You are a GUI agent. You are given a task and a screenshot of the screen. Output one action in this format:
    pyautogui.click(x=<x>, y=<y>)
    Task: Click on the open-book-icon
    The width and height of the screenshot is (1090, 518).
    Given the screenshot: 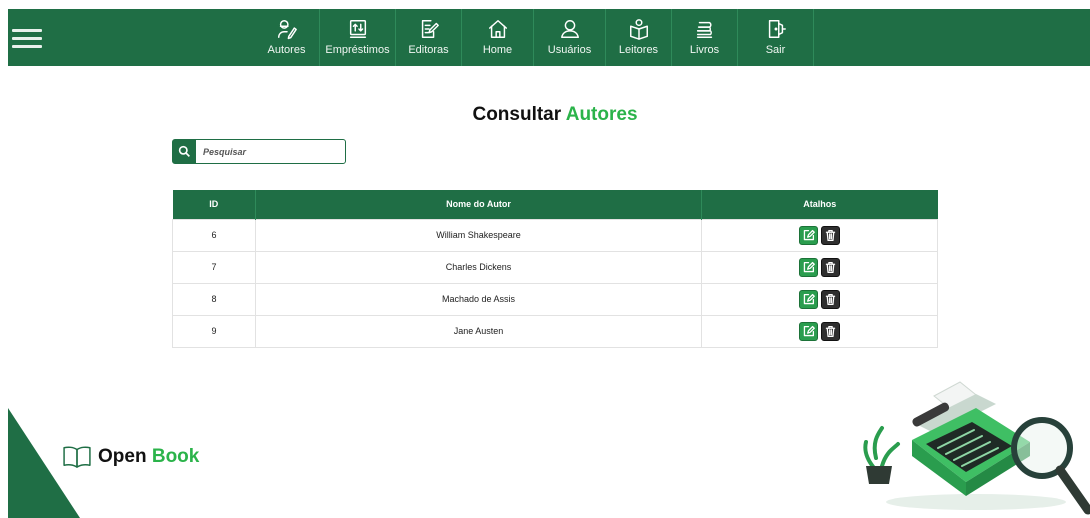 What is the action you would take?
    pyautogui.click(x=77, y=457)
    